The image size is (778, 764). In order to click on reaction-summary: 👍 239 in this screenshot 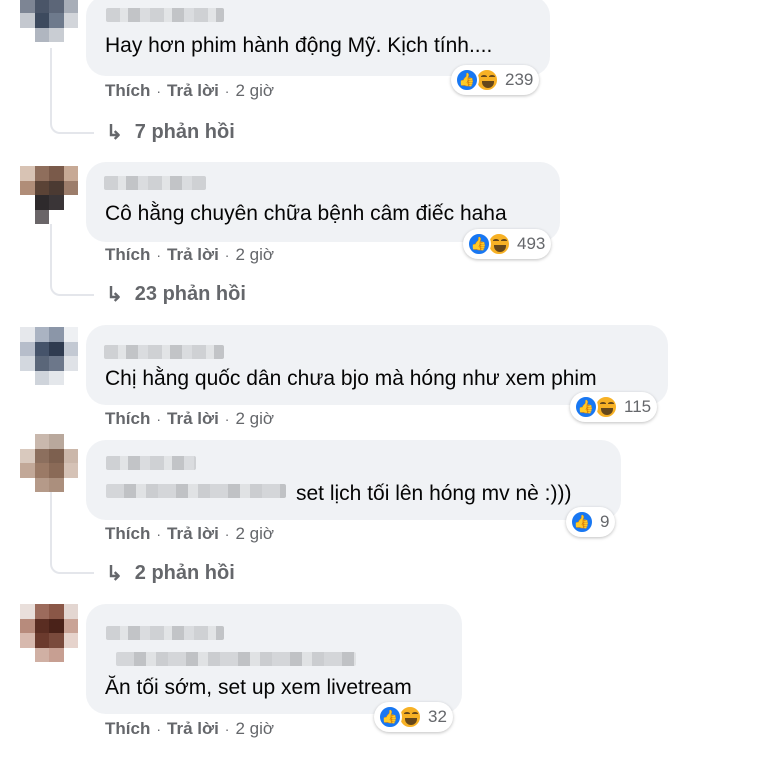, I will do `click(495, 80)`.